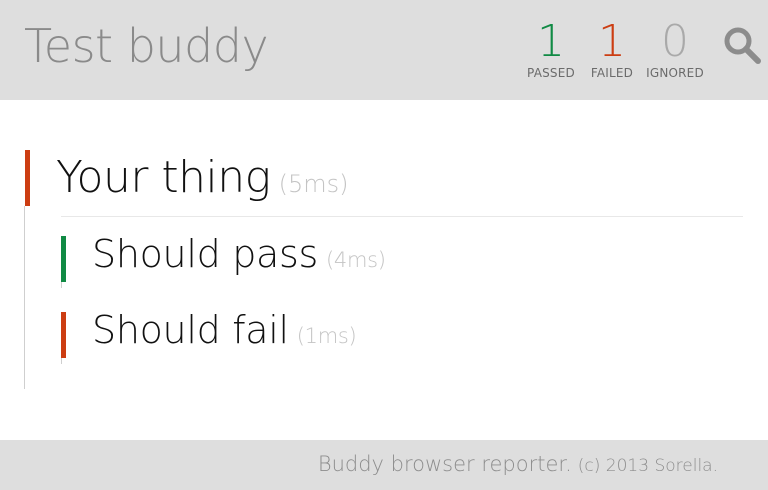 This screenshot has height=490, width=768. I want to click on failed-label: FAILED, so click(612, 73).